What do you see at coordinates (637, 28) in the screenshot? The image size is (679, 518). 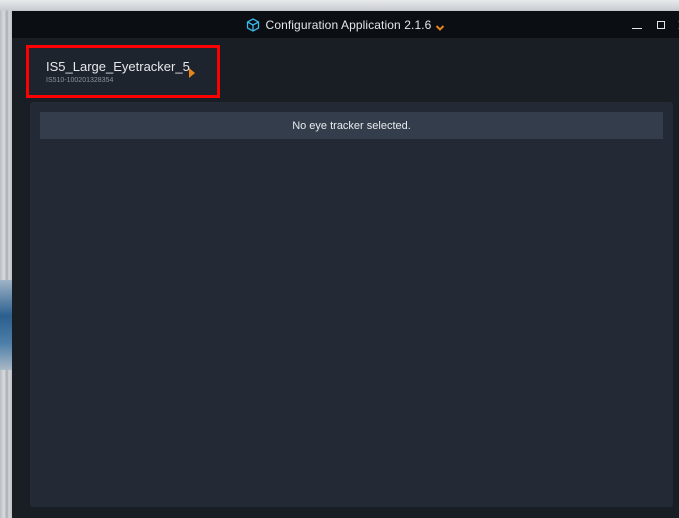 I see `minimize-icon` at bounding box center [637, 28].